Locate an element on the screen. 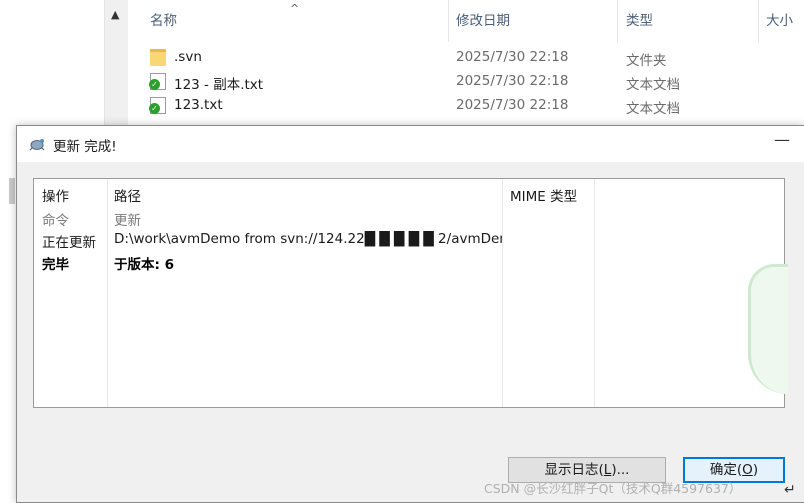 The width and height of the screenshot is (804, 503). return-arrow-icon: ↵ is located at coordinates (790, 490).